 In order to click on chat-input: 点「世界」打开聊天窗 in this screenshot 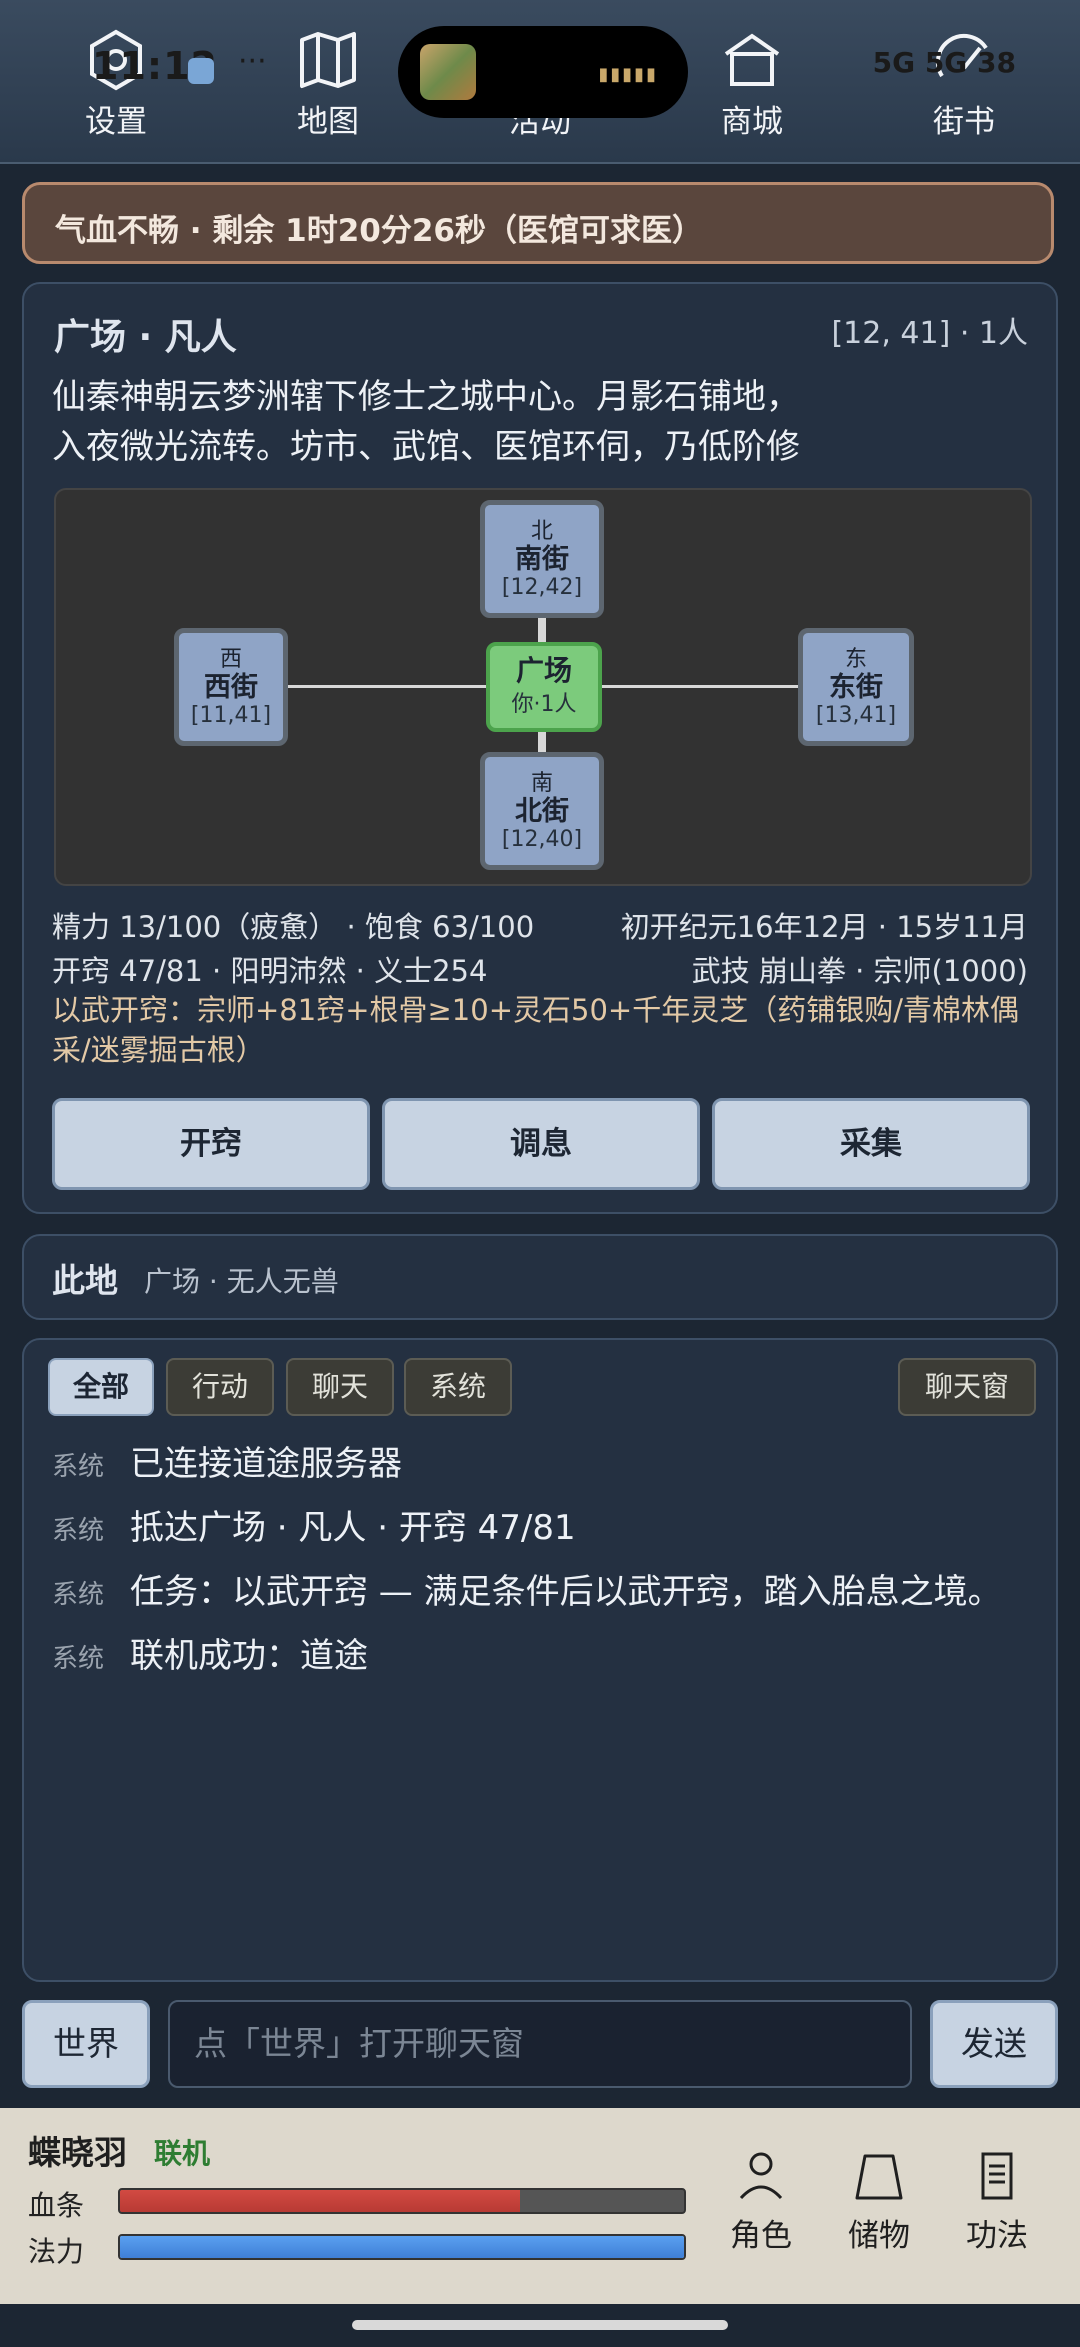, I will do `click(540, 2044)`.